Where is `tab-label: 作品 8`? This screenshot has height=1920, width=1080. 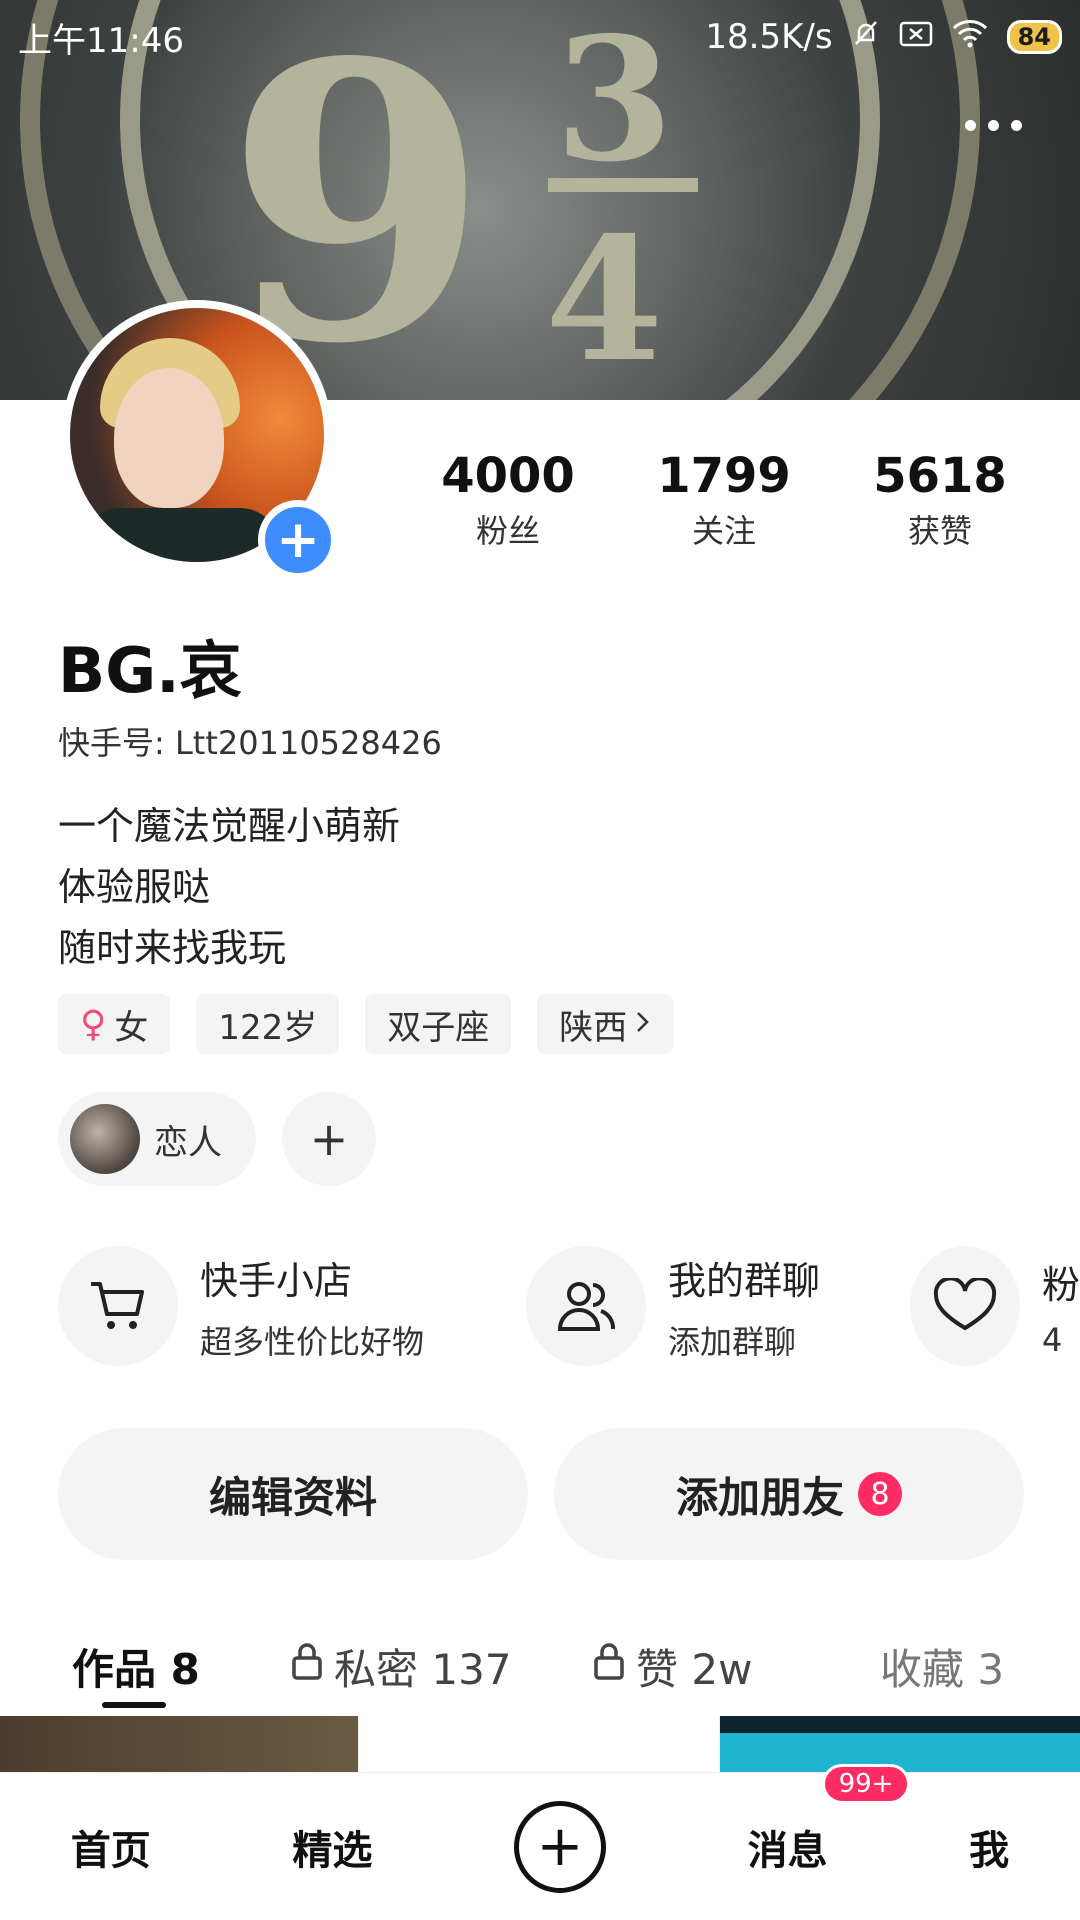
tab-label: 作品 8 is located at coordinates (136, 1669).